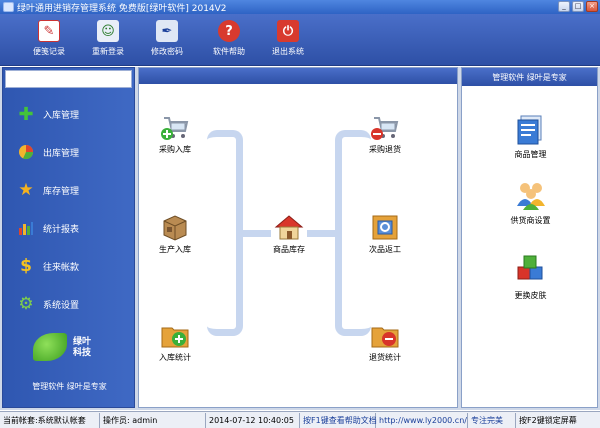 Image resolution: width=600 pixels, height=428 pixels. What do you see at coordinates (69, 386) in the screenshot?
I see `sidebar-slogan: 管理软件 绿叶是专家` at bounding box center [69, 386].